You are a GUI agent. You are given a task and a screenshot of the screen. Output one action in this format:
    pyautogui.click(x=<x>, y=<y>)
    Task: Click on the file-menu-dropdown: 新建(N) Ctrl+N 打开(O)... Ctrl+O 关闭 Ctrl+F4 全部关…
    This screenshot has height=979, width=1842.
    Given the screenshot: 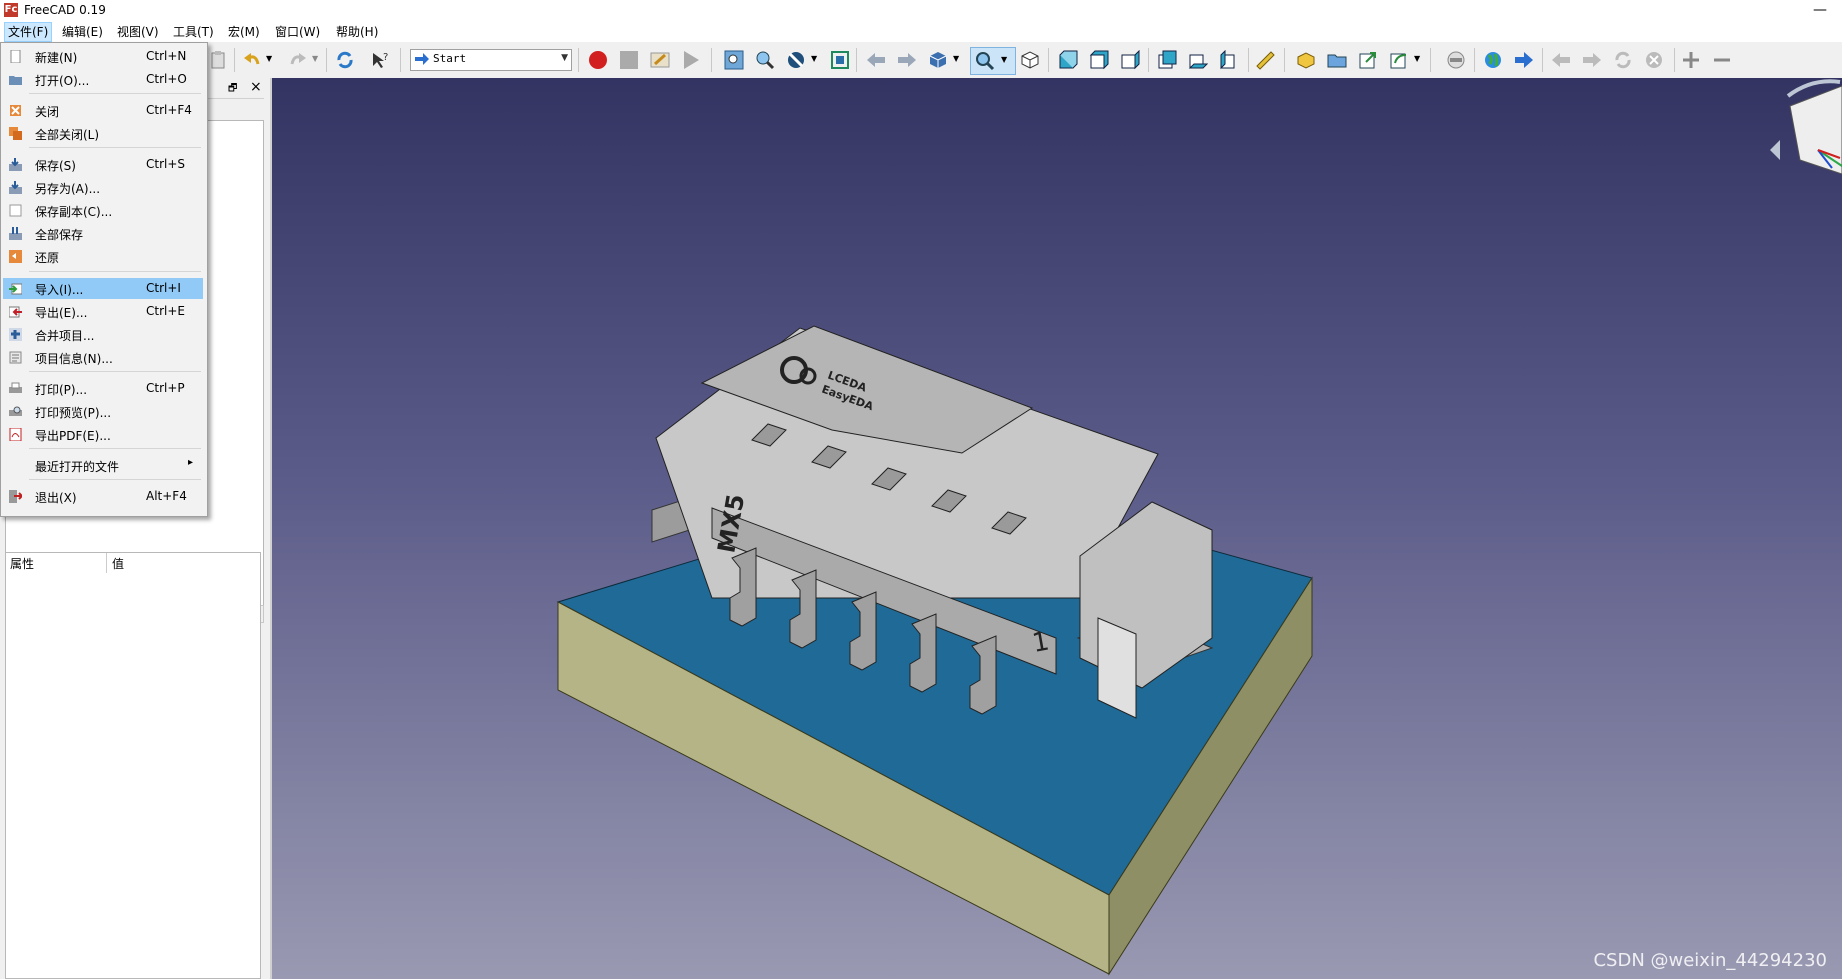 What is the action you would take?
    pyautogui.click(x=104, y=279)
    